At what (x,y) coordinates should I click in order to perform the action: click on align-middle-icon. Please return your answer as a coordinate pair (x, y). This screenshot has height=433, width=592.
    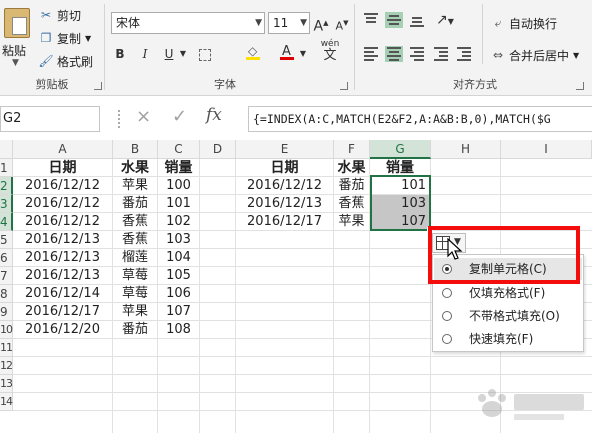
    Looking at the image, I should click on (394, 20).